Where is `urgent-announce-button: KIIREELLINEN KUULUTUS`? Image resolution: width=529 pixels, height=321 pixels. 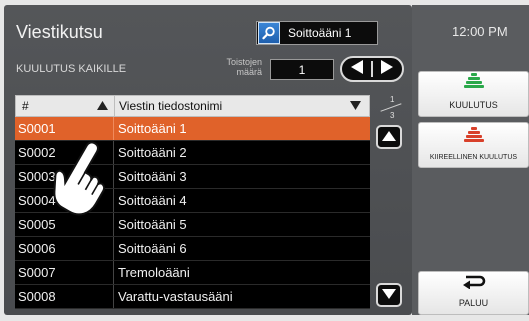
urgent-announce-button: KIIREELLINEN KUULUTUS is located at coordinates (473, 145).